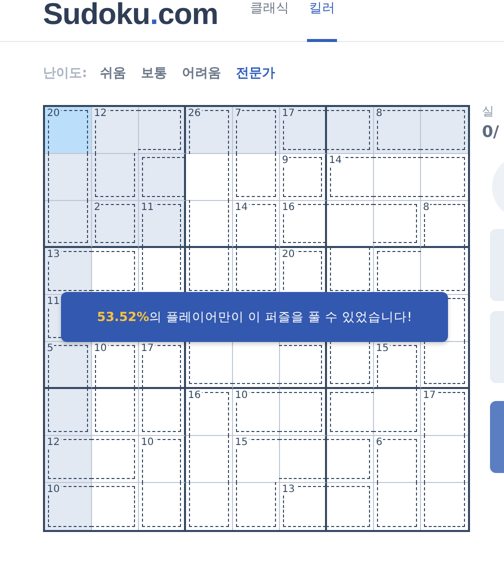 This screenshot has height=581, width=504. I want to click on sudoku-cell: 6, so click(397, 459).